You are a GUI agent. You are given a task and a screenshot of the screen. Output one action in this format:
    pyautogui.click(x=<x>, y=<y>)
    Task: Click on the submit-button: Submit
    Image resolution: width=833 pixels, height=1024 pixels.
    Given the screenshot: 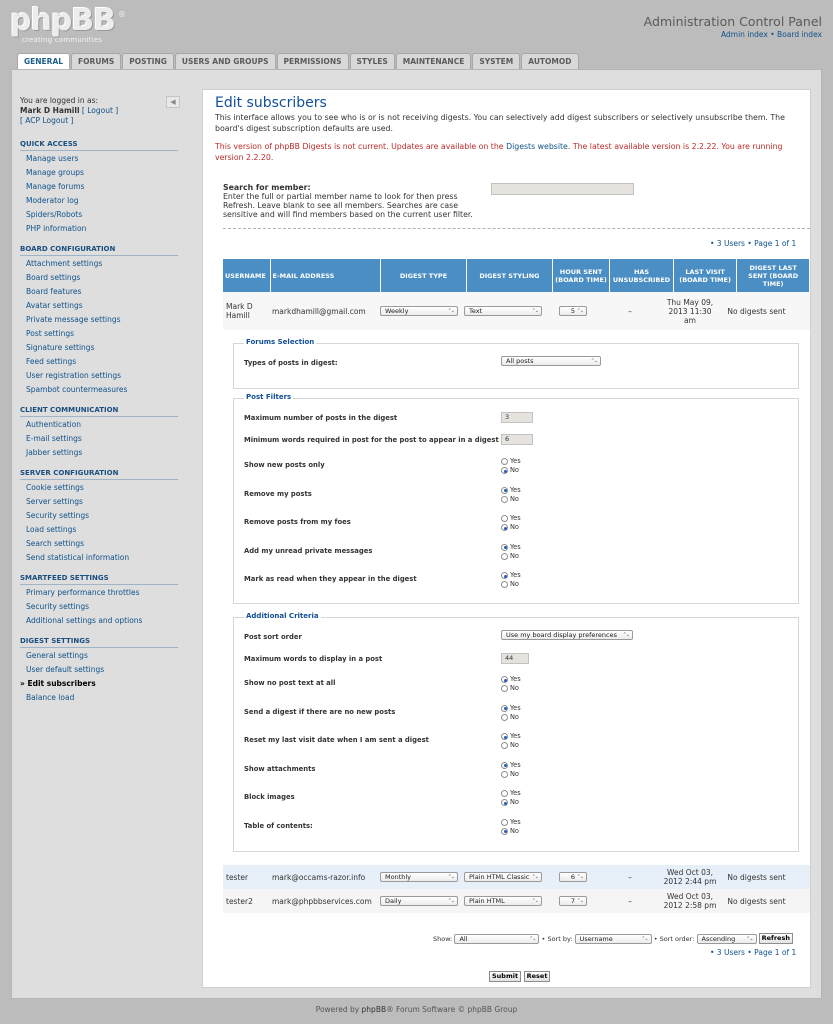 What is the action you would take?
    pyautogui.click(x=505, y=976)
    